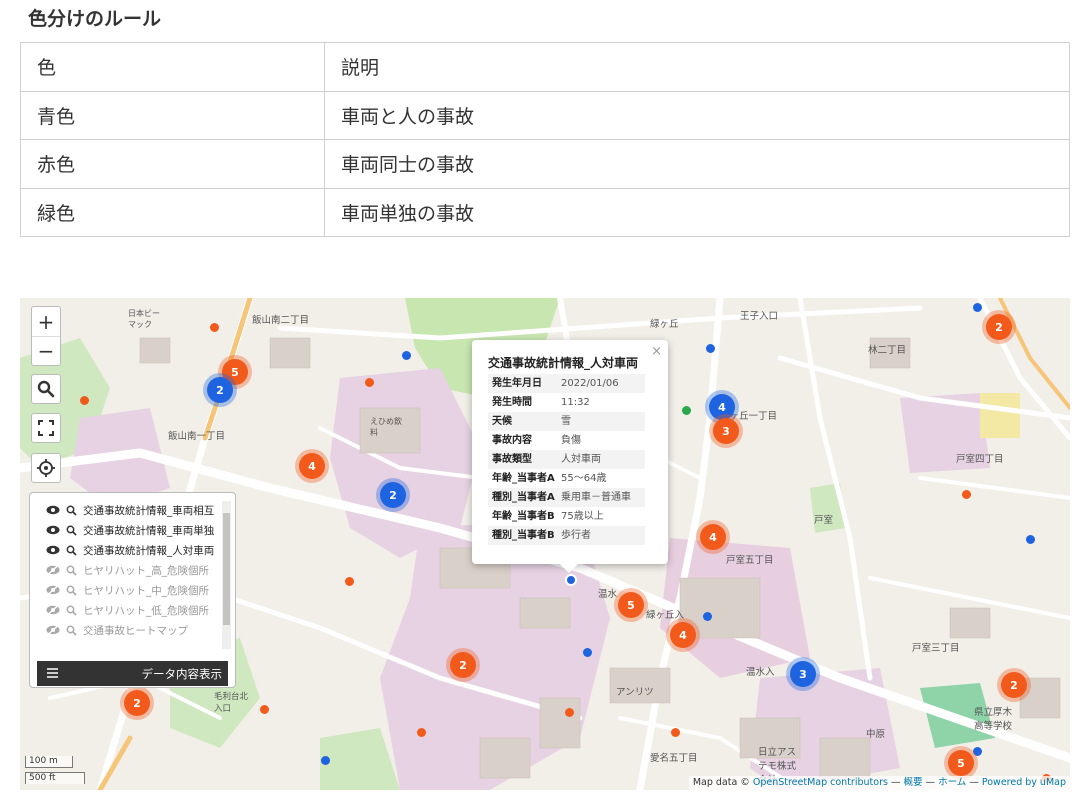  What do you see at coordinates (172, 212) in the screenshot?
I see `table-cell: 緑色` at bounding box center [172, 212].